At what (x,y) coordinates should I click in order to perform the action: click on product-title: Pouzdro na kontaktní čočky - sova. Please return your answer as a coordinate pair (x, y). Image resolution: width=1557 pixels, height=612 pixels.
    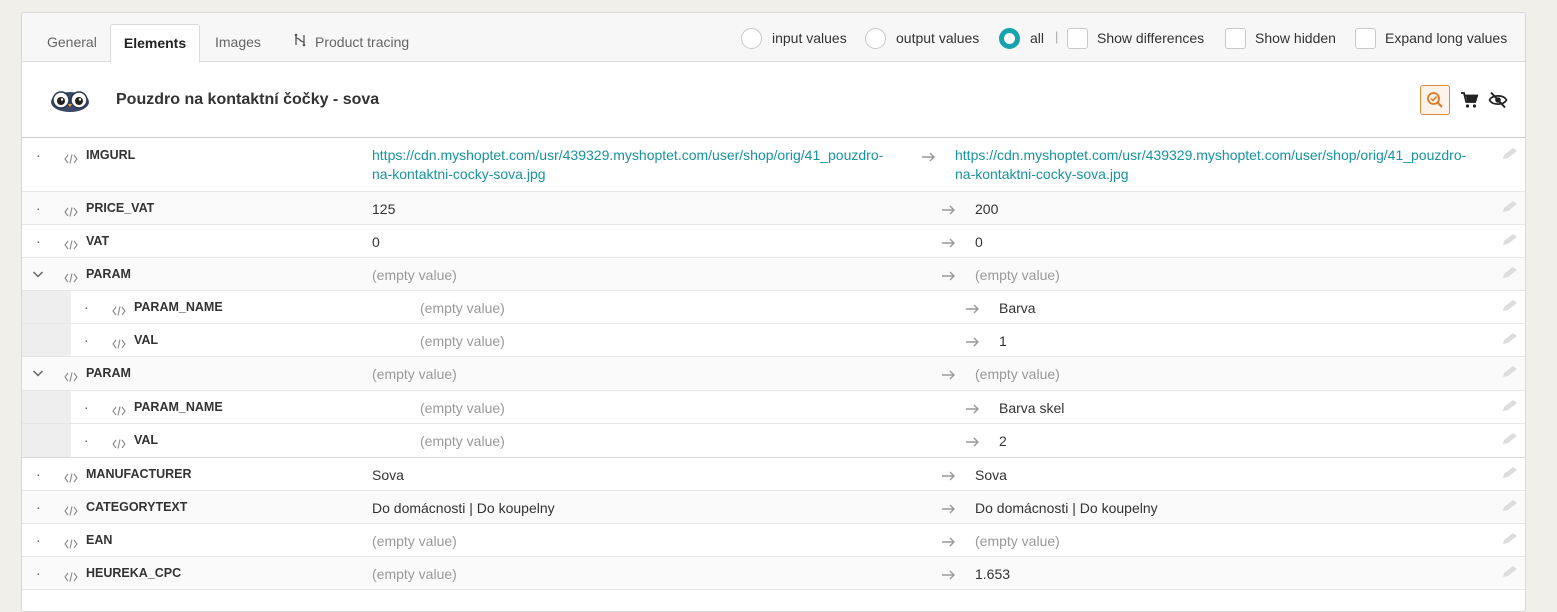
    Looking at the image, I should click on (248, 99).